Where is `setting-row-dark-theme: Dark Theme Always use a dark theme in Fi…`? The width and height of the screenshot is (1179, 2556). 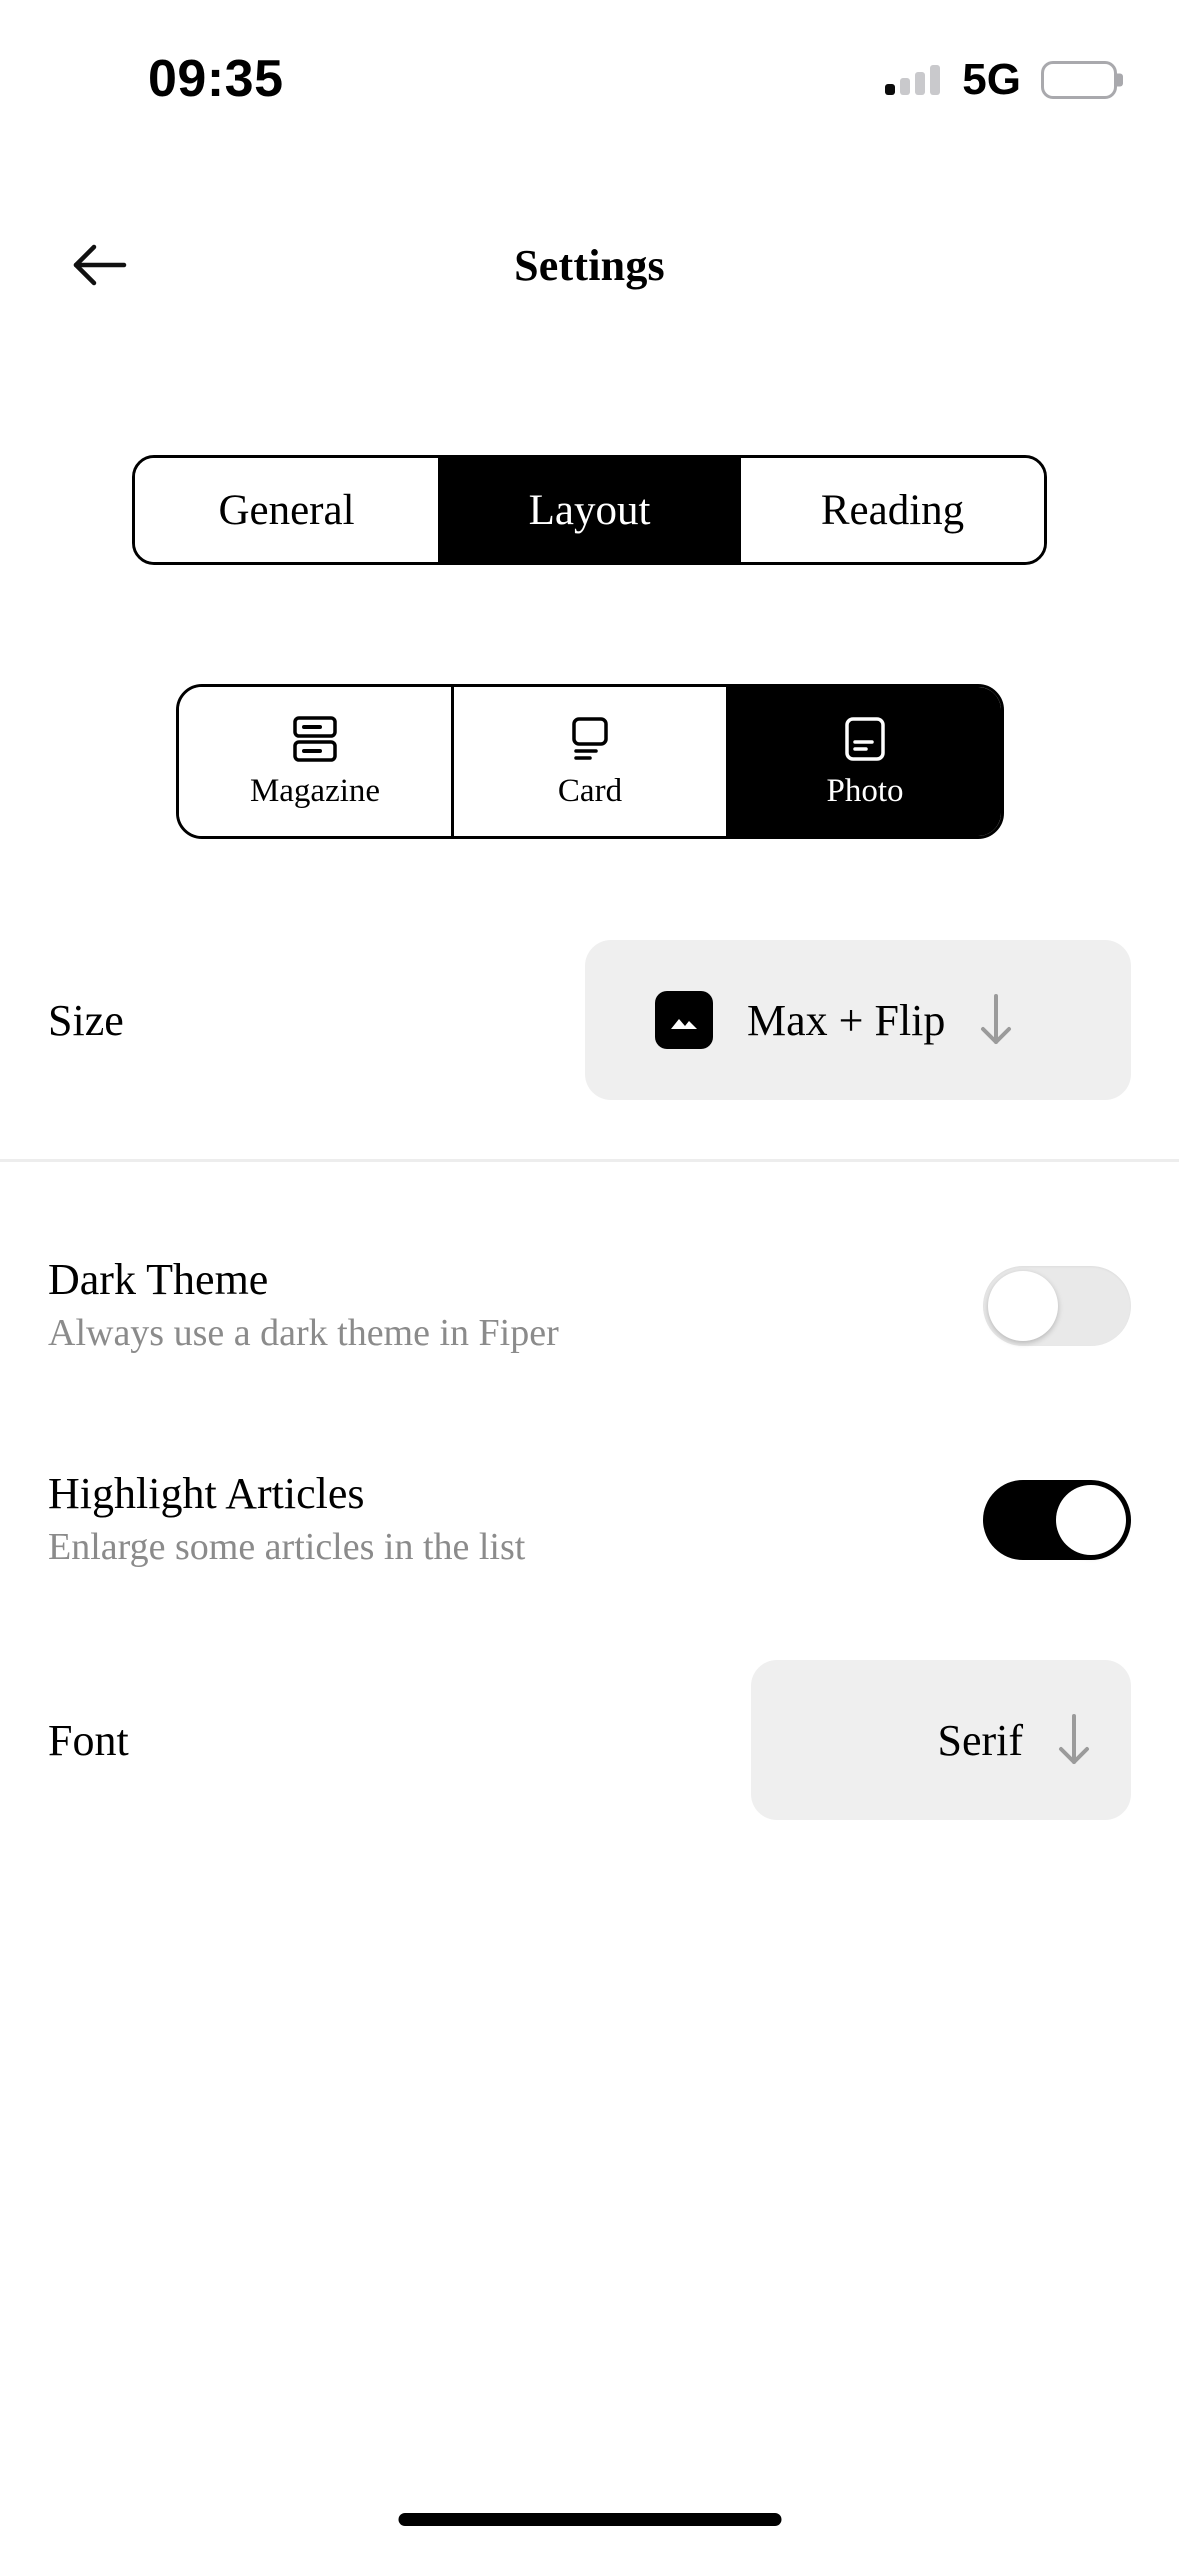 setting-row-dark-theme: Dark Theme Always use a dark theme in Fi… is located at coordinates (589, 1305).